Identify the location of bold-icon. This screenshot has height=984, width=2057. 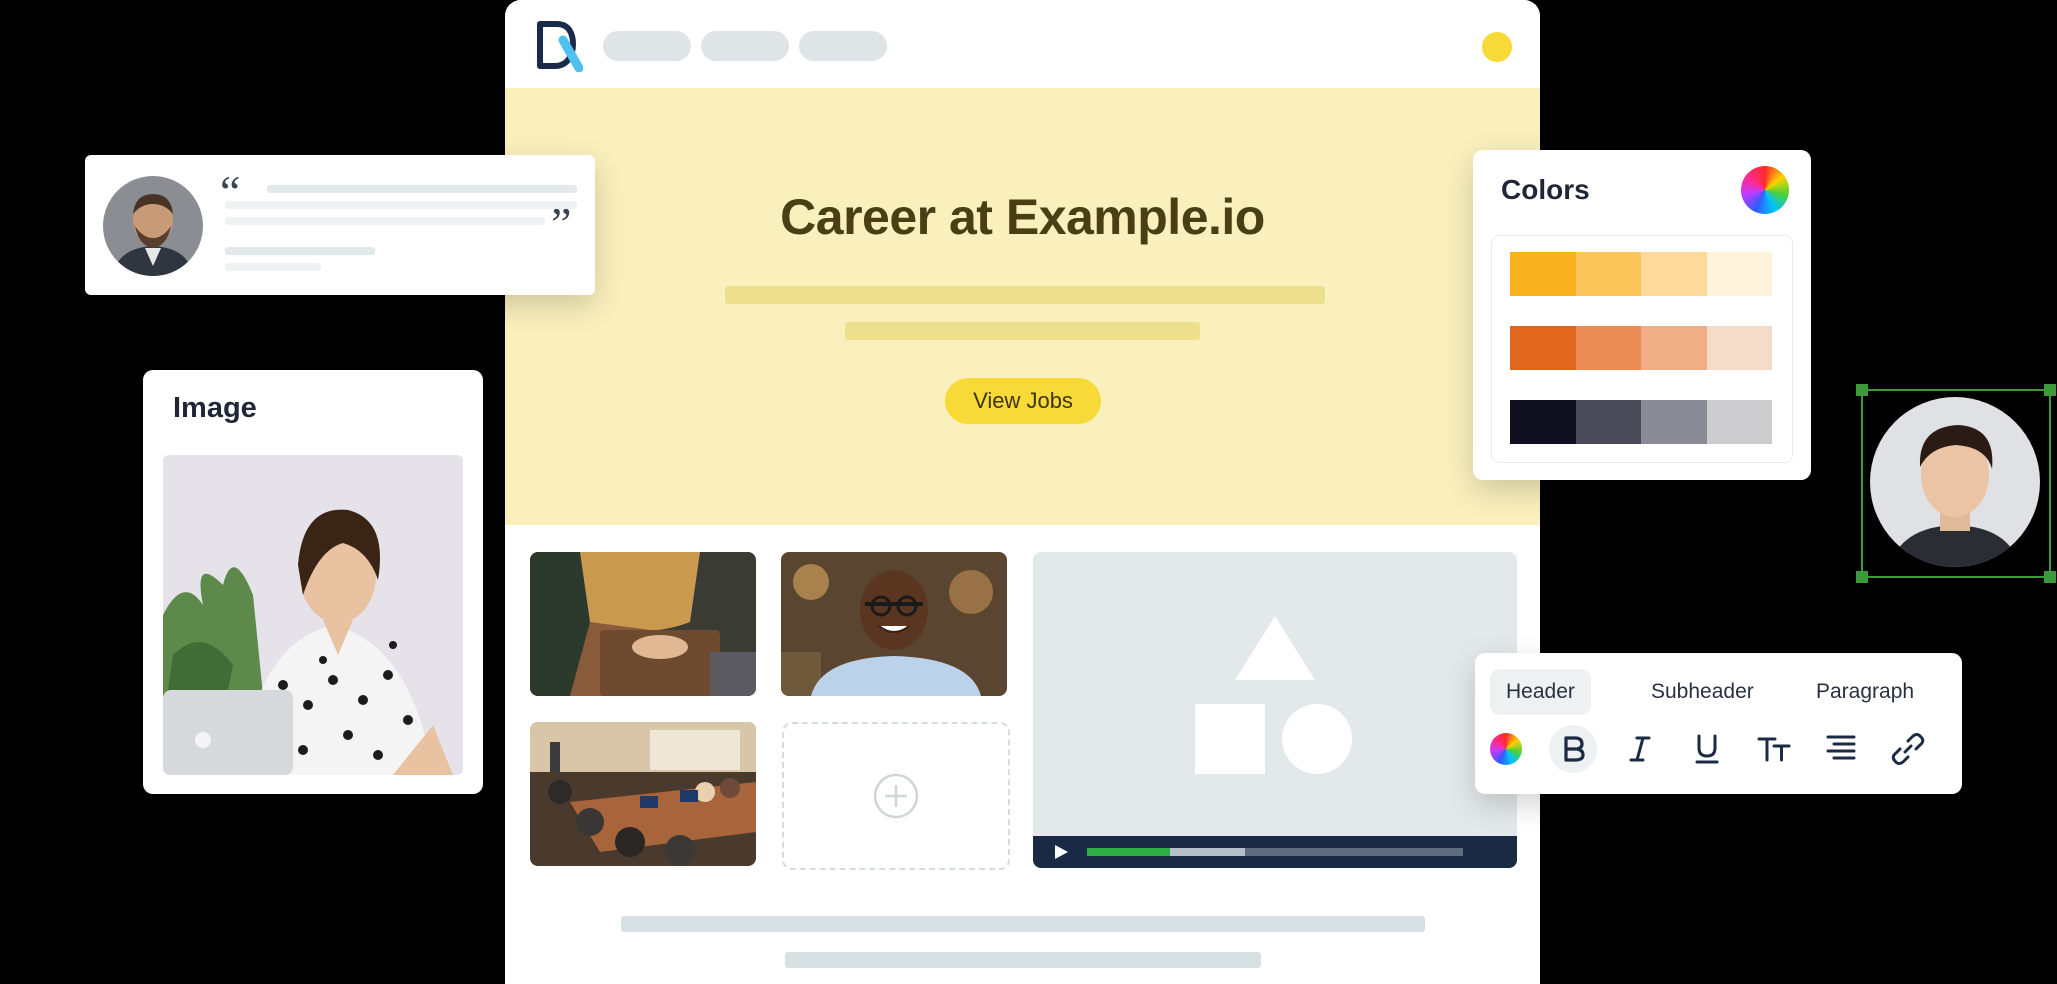
(1573, 749).